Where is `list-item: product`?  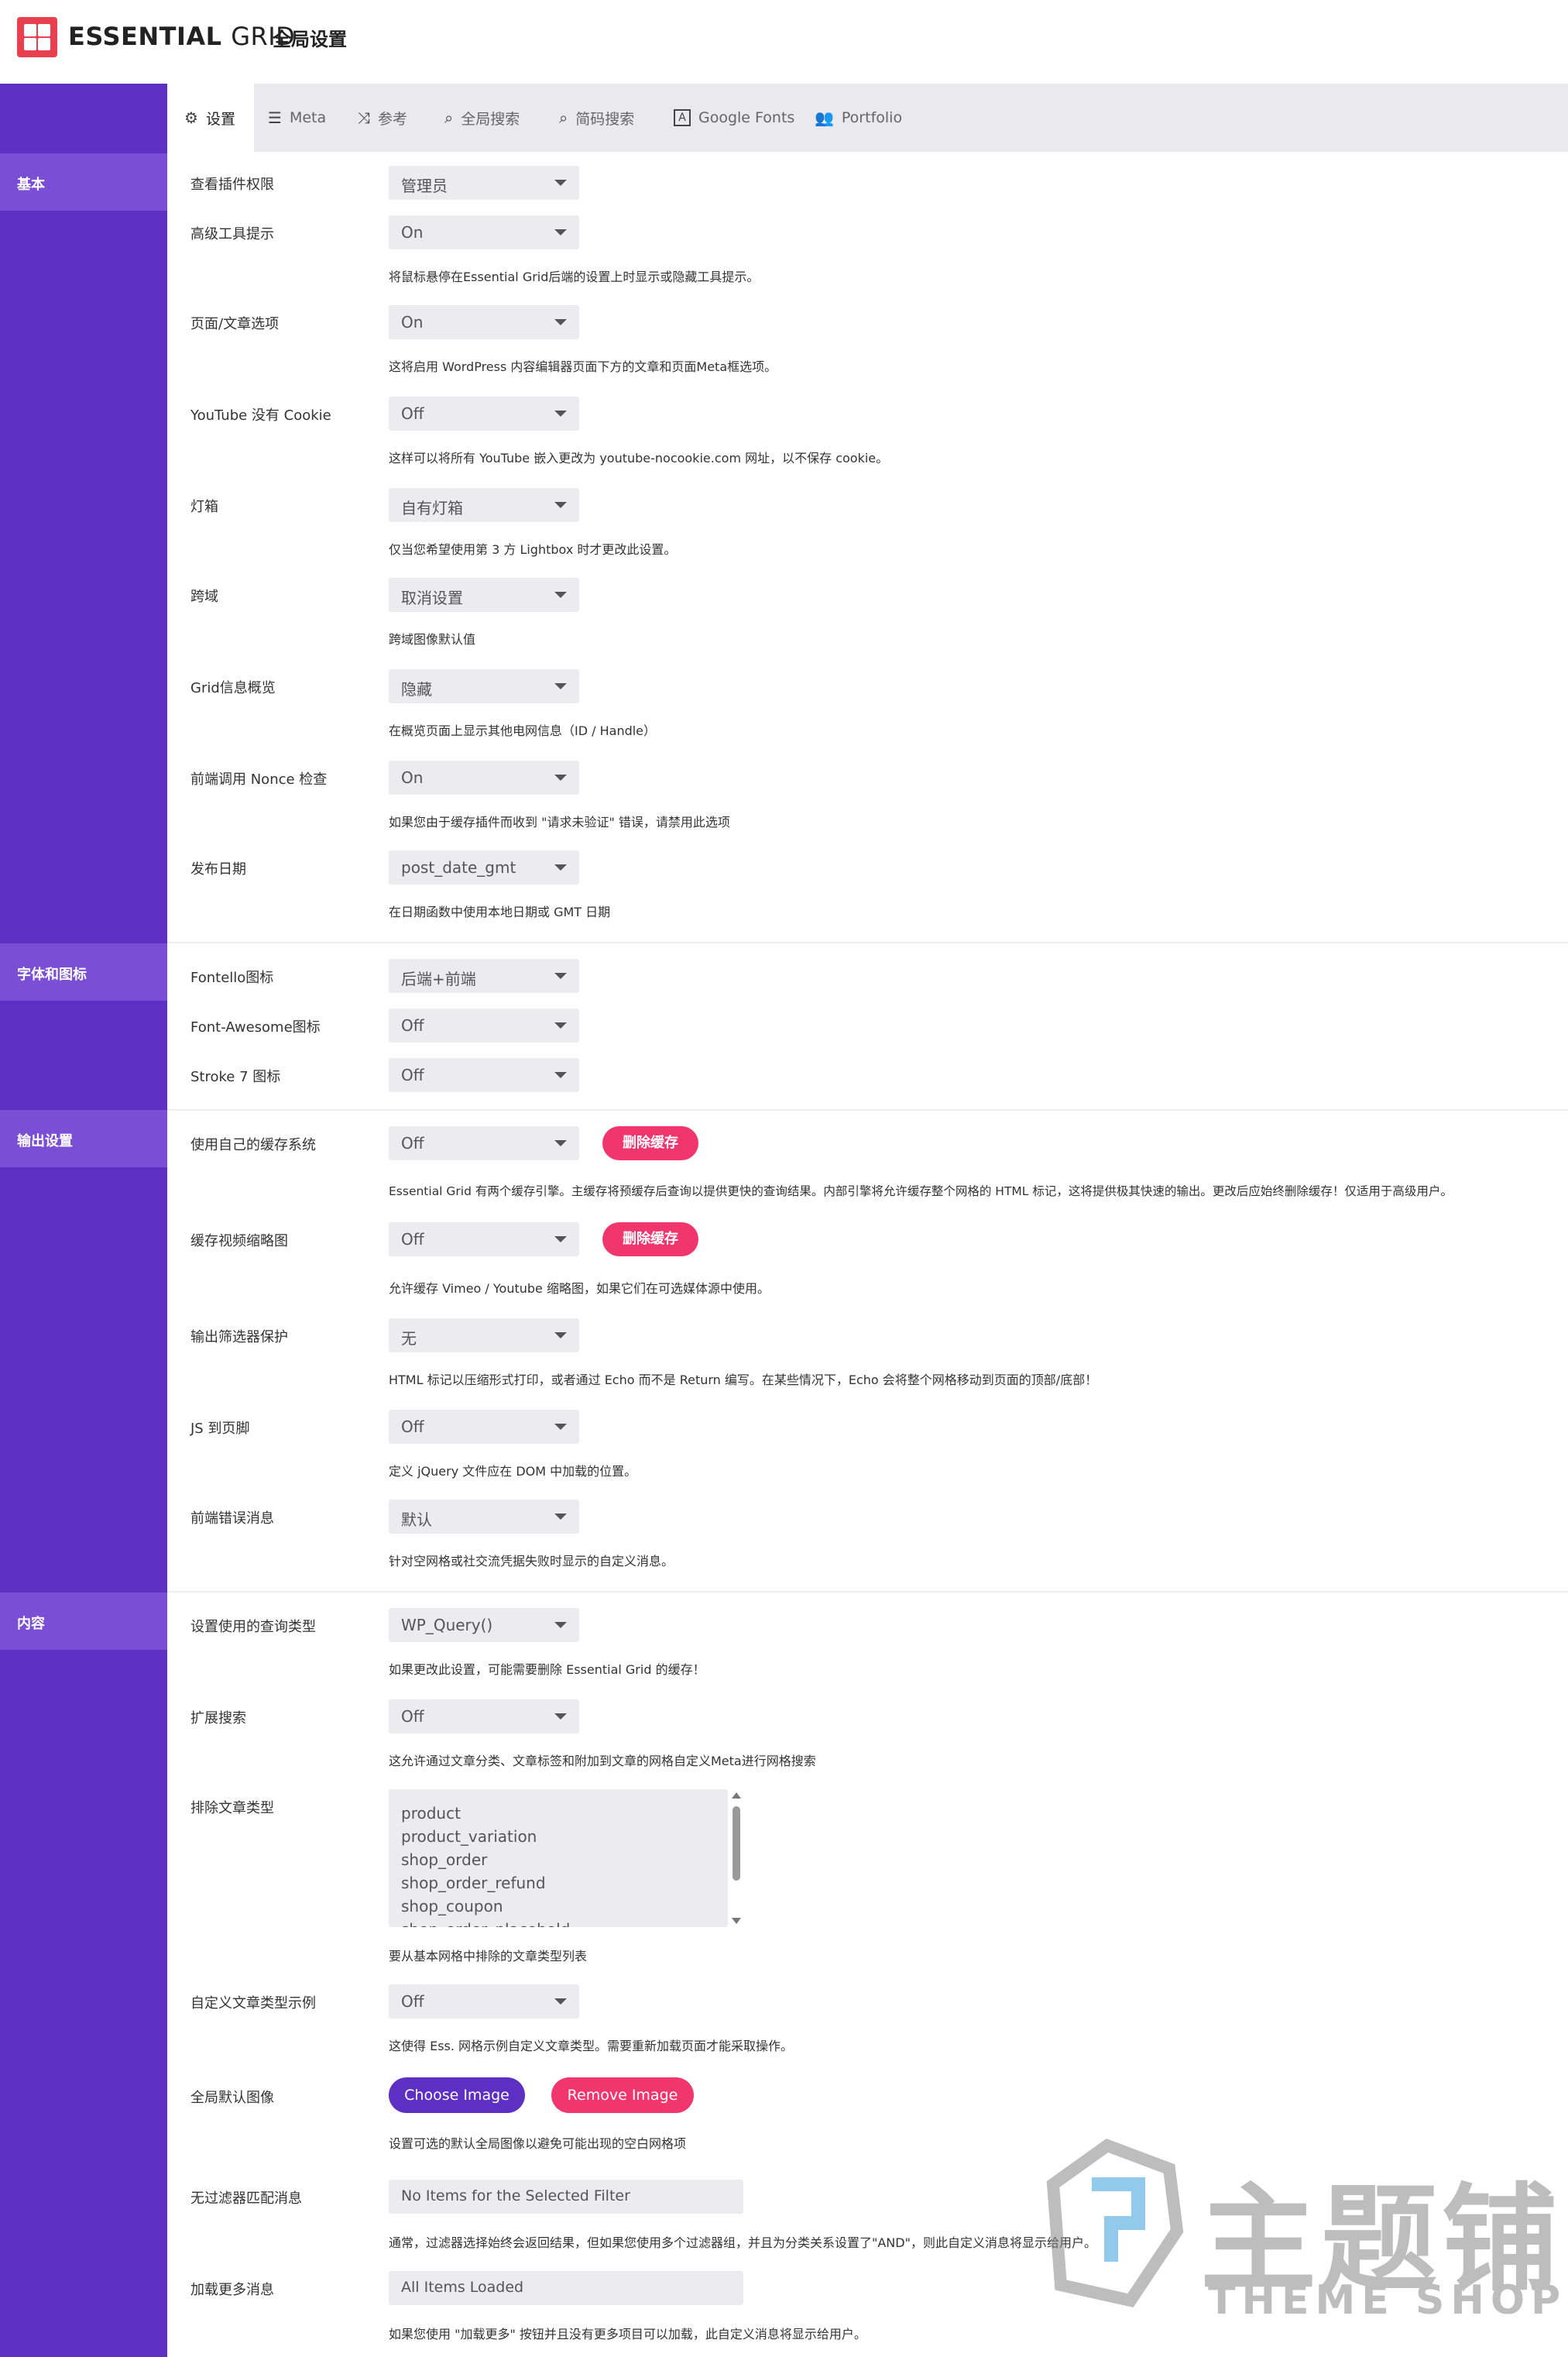 list-item: product is located at coordinates (564, 1813).